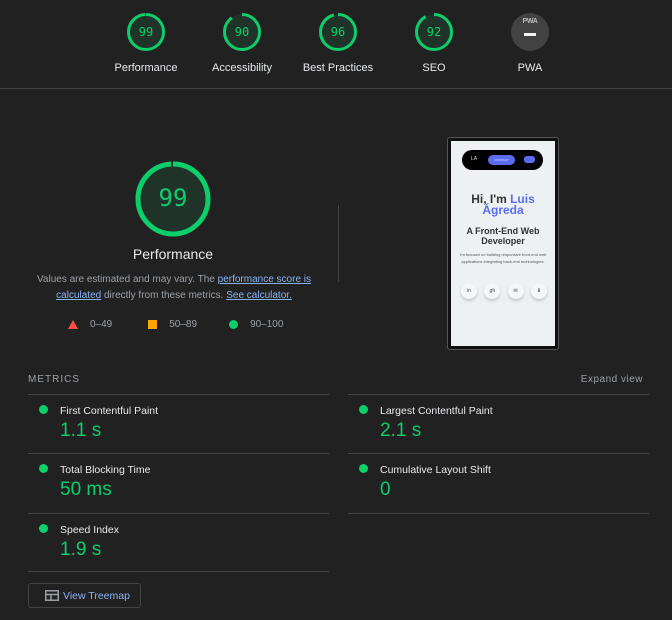  I want to click on legend-range: 90–100, so click(267, 324).